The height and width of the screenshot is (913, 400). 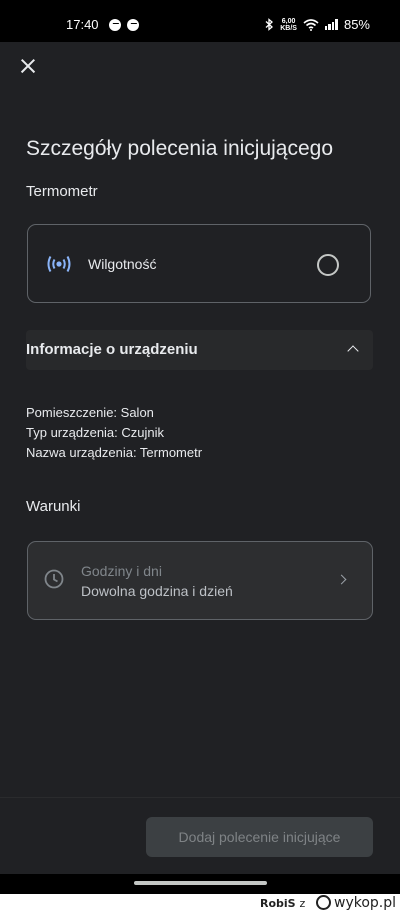 I want to click on status-indicators: 6,00 KB/S 85%, so click(x=317, y=24).